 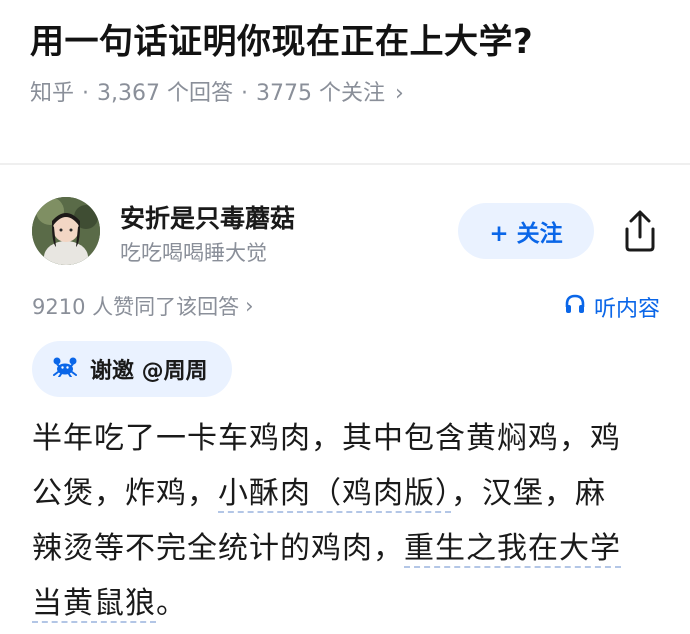 I want to click on listen-button: 听内容, so click(x=612, y=307).